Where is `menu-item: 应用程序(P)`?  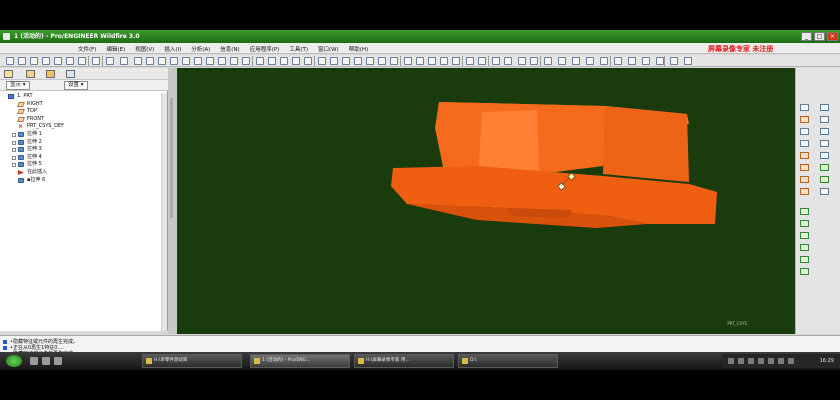
menu-item: 应用程序(P) is located at coordinates (265, 49).